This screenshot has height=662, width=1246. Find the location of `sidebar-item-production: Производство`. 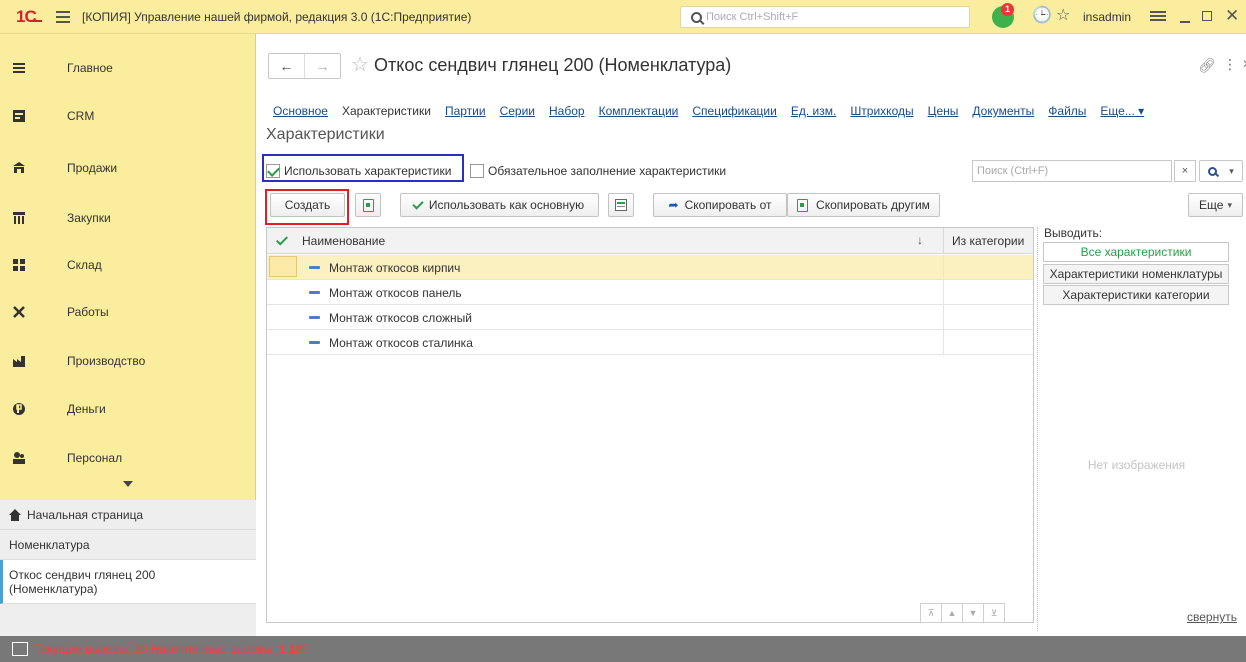

sidebar-item-production: Производство is located at coordinates (128, 361).